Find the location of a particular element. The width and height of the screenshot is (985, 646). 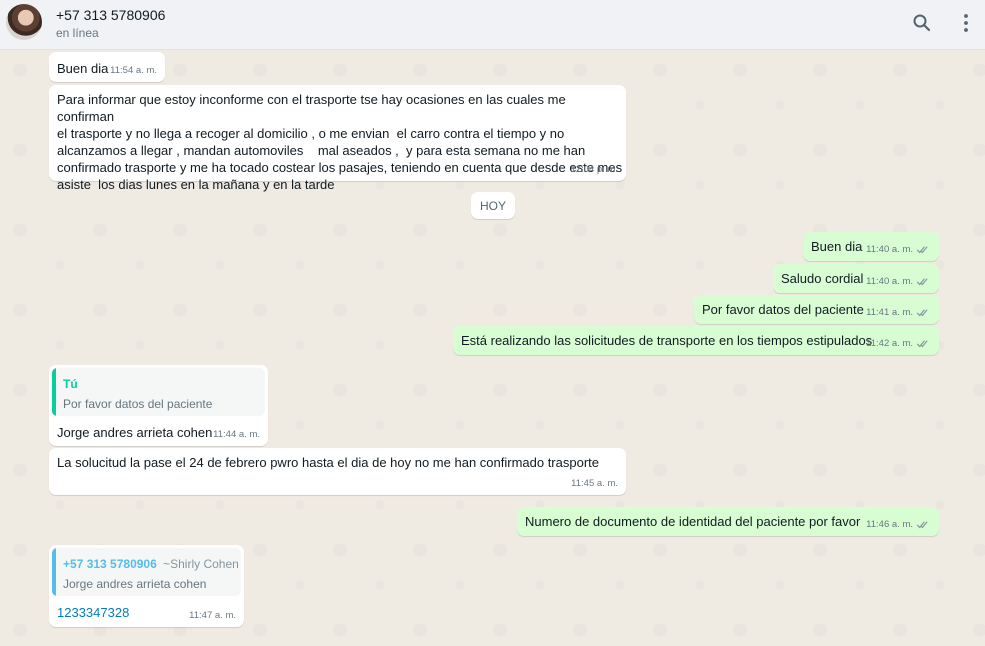

quote-text: Jorge andres arrieta cohen is located at coordinates (135, 584).